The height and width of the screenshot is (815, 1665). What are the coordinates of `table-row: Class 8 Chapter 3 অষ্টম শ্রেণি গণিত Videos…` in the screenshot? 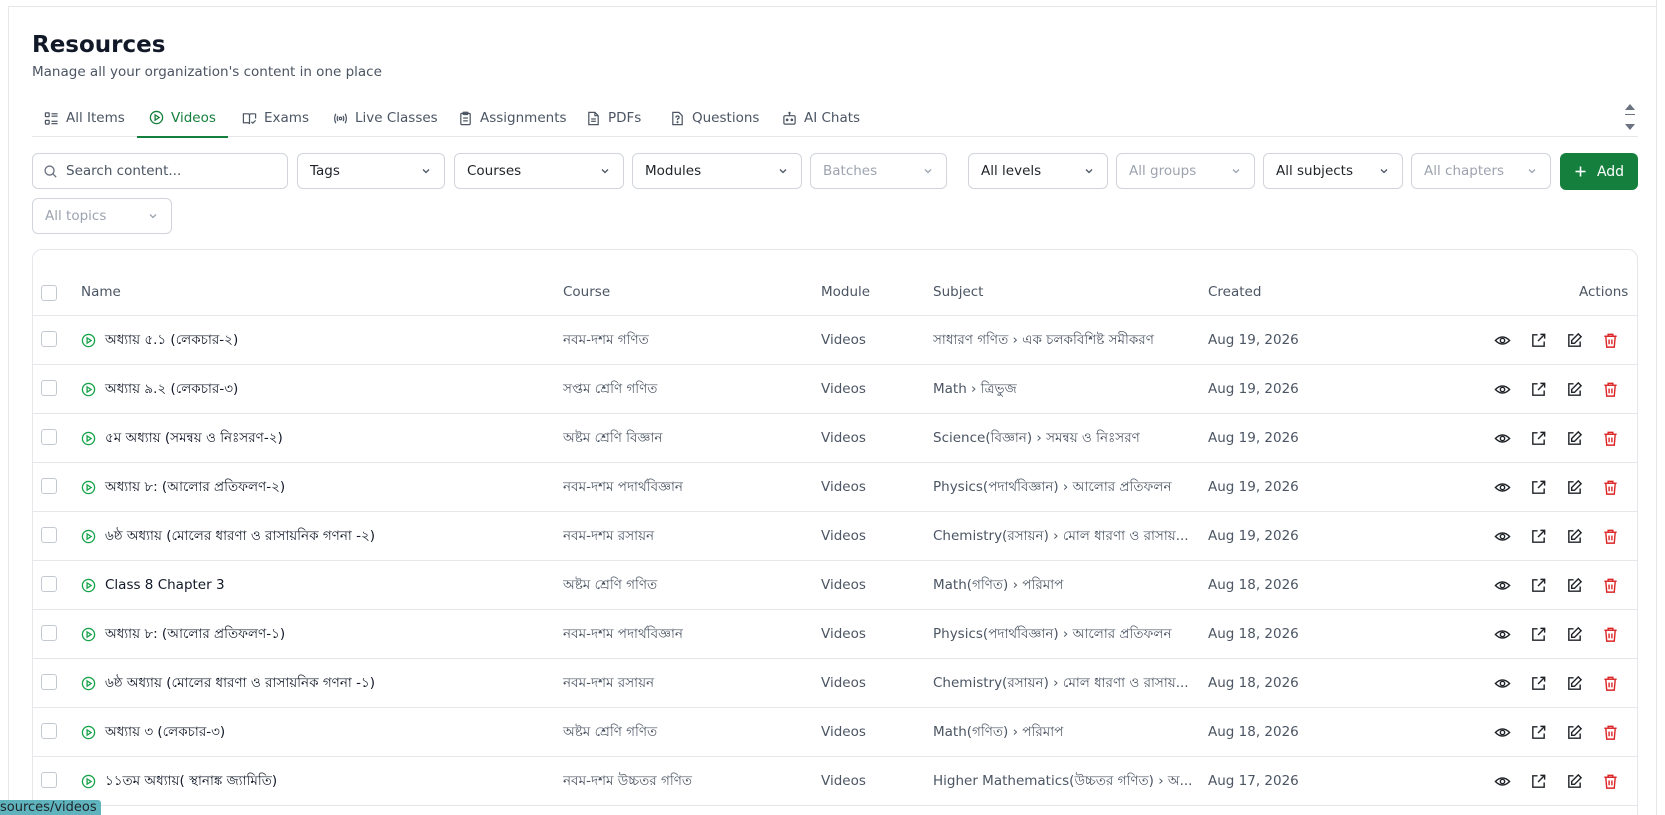 It's located at (835, 585).